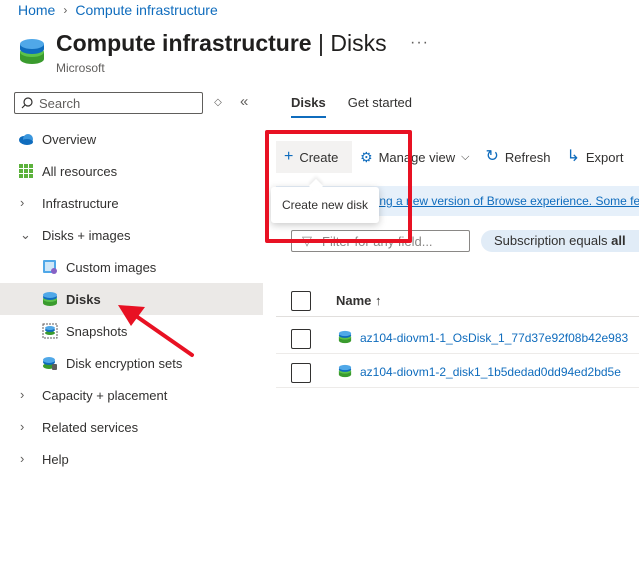  What do you see at coordinates (86, 235) in the screenshot?
I see `sidebar-item-label: Disks + images` at bounding box center [86, 235].